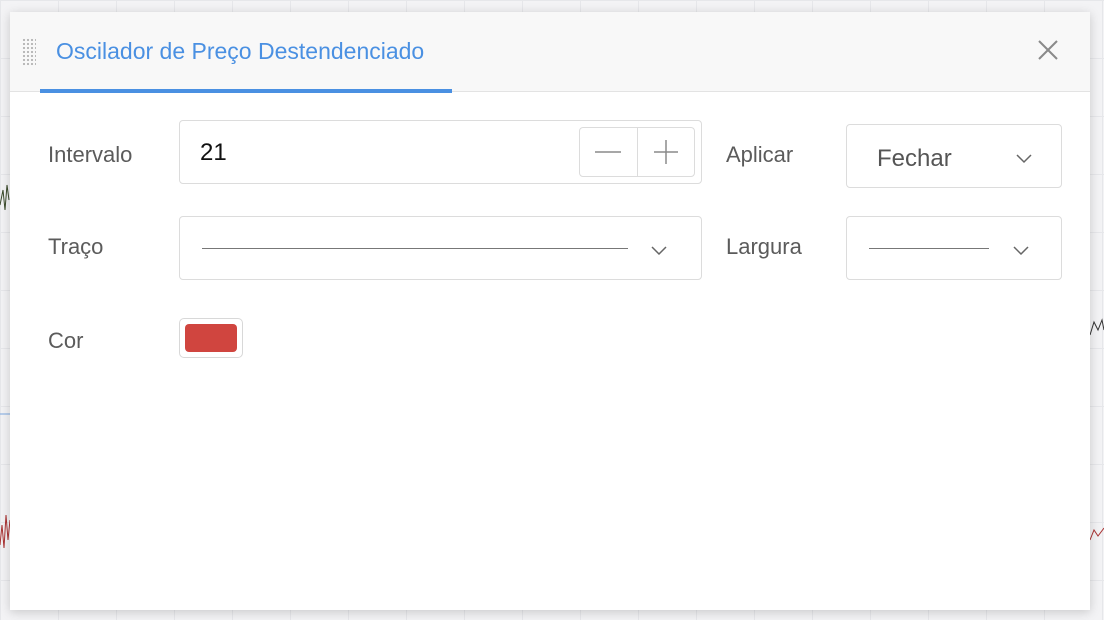 This screenshot has width=1104, height=620. Describe the element at coordinates (76, 246) in the screenshot. I see `traco-label: Traço` at that location.